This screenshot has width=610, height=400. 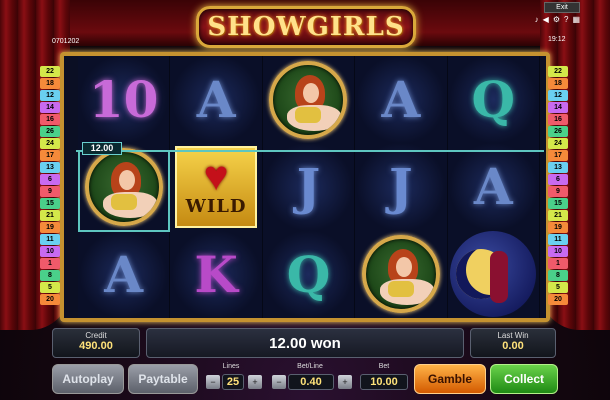 I want to click on reel-cell: 10, so click(x=124, y=100).